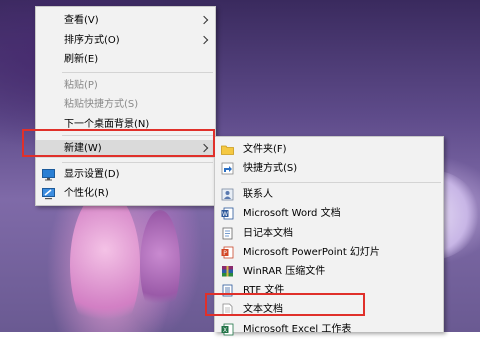 The height and width of the screenshot is (340, 480). Describe the element at coordinates (258, 194) in the screenshot. I see `menu-item-label: 联系人` at that location.